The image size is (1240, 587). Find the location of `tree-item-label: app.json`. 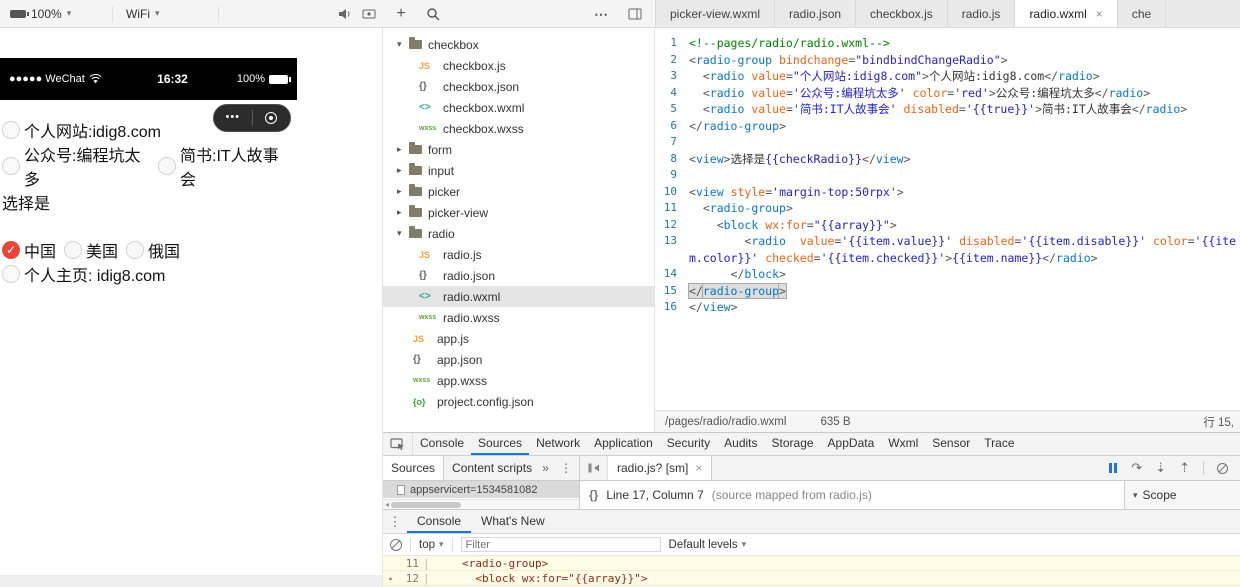

tree-item-label: app.json is located at coordinates (460, 359).